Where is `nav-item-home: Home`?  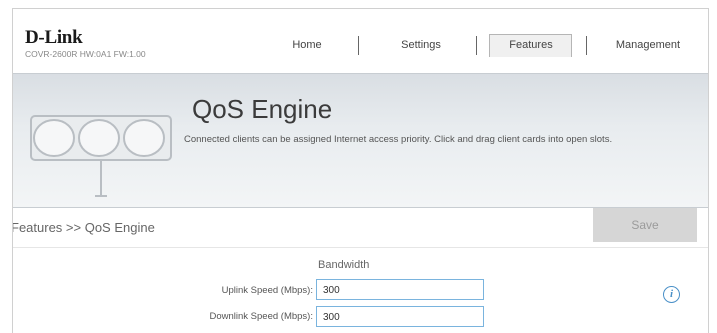 nav-item-home: Home is located at coordinates (307, 45).